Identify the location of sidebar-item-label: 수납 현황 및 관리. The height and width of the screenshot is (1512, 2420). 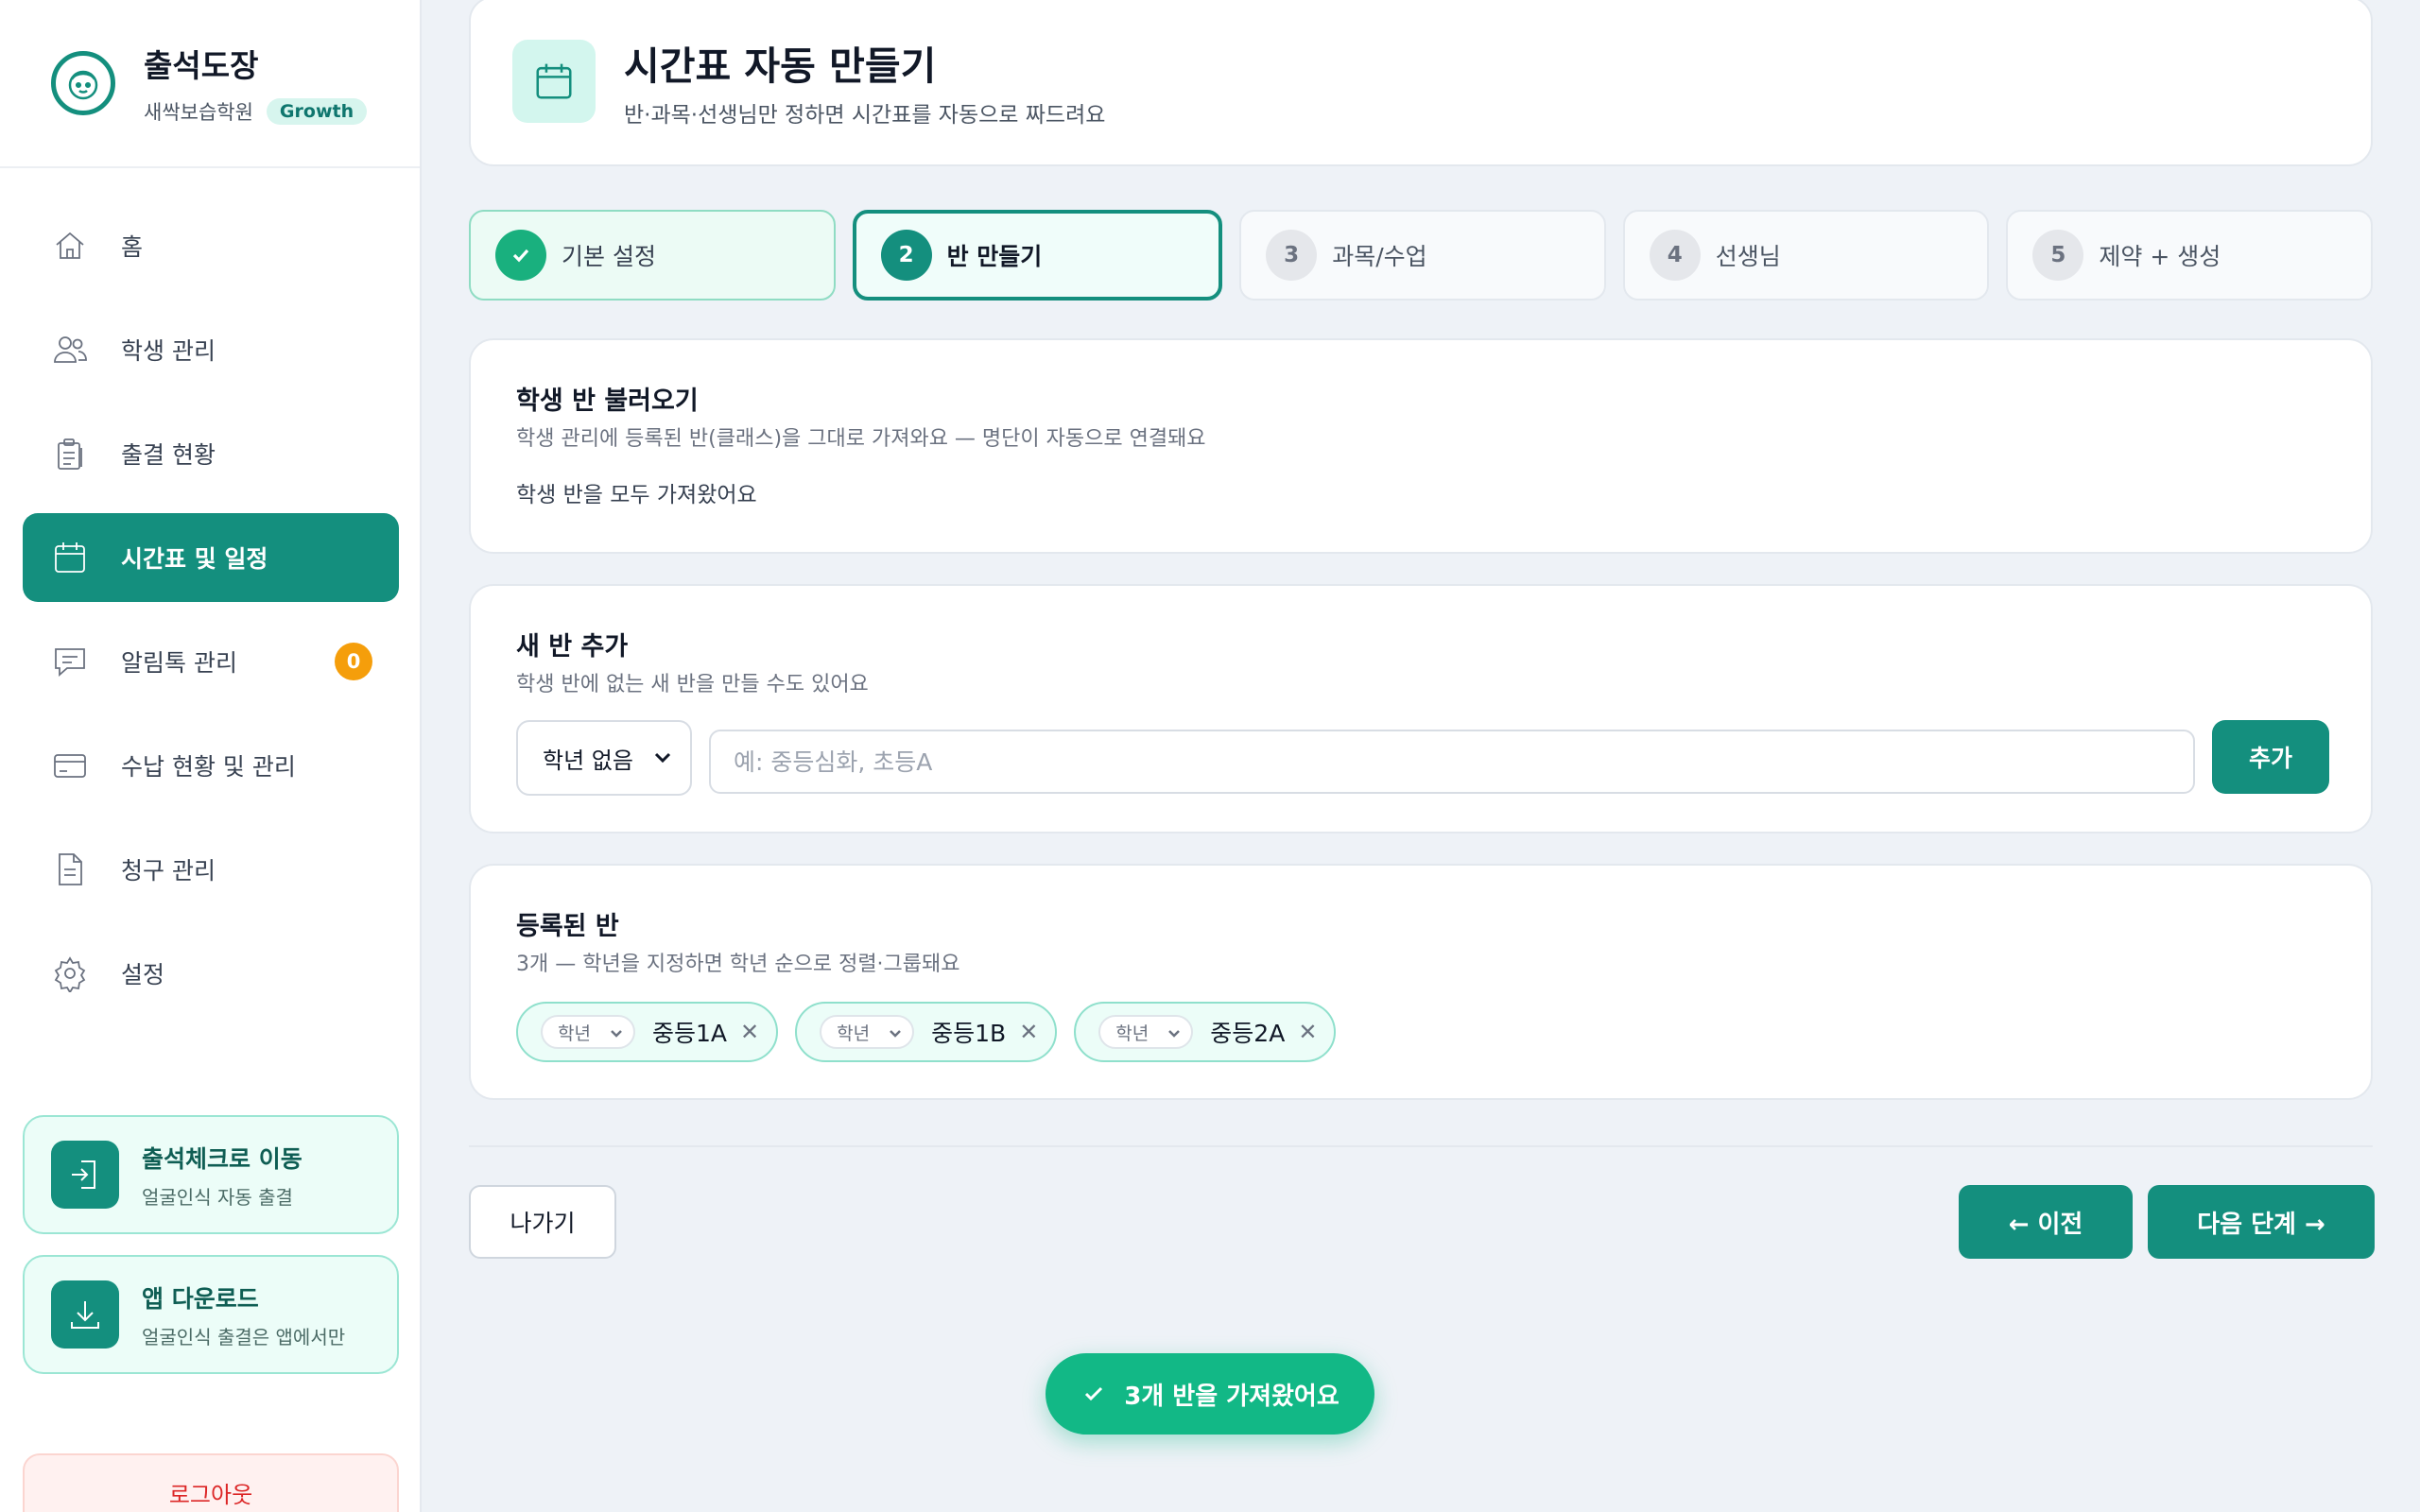
(209, 767).